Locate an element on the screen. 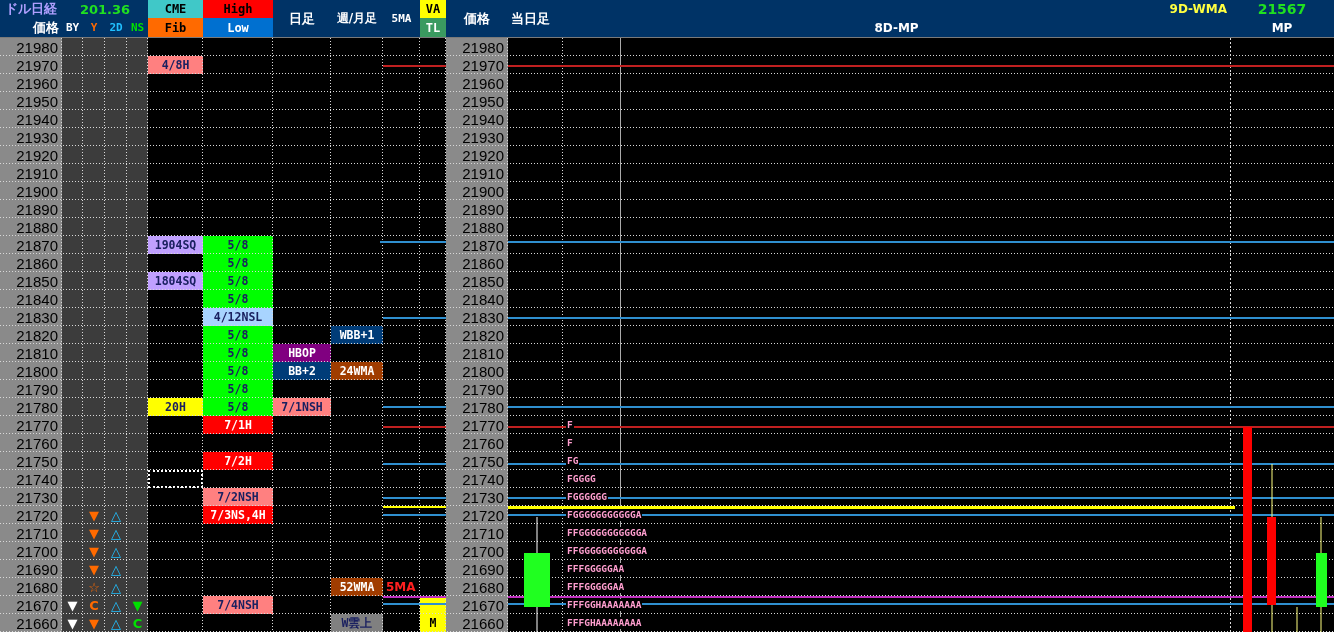 The image size is (1334, 632). high-low-label: 7/3NS,4H is located at coordinates (238, 515).